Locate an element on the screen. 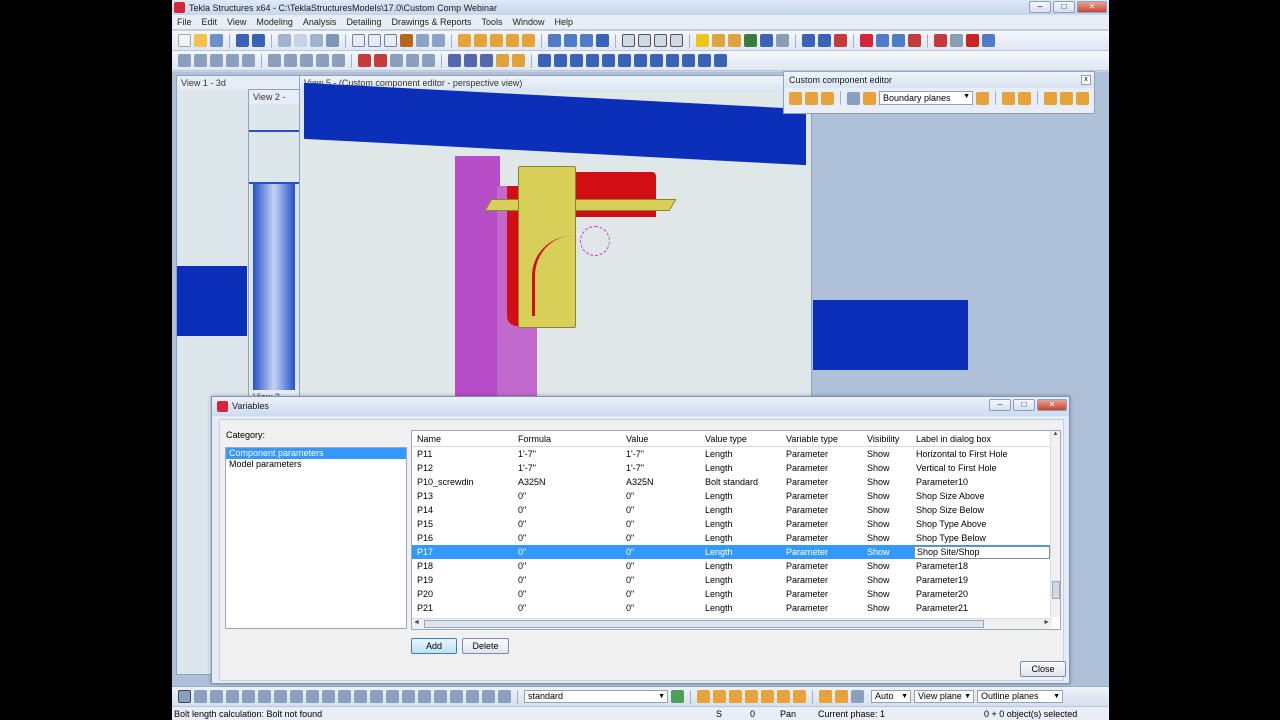 The image size is (1280, 720). line-icon is located at coordinates (216, 60).